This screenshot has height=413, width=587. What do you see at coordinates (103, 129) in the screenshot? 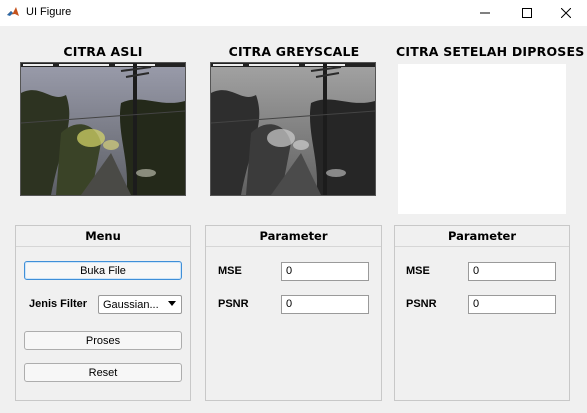
I see `original-image` at bounding box center [103, 129].